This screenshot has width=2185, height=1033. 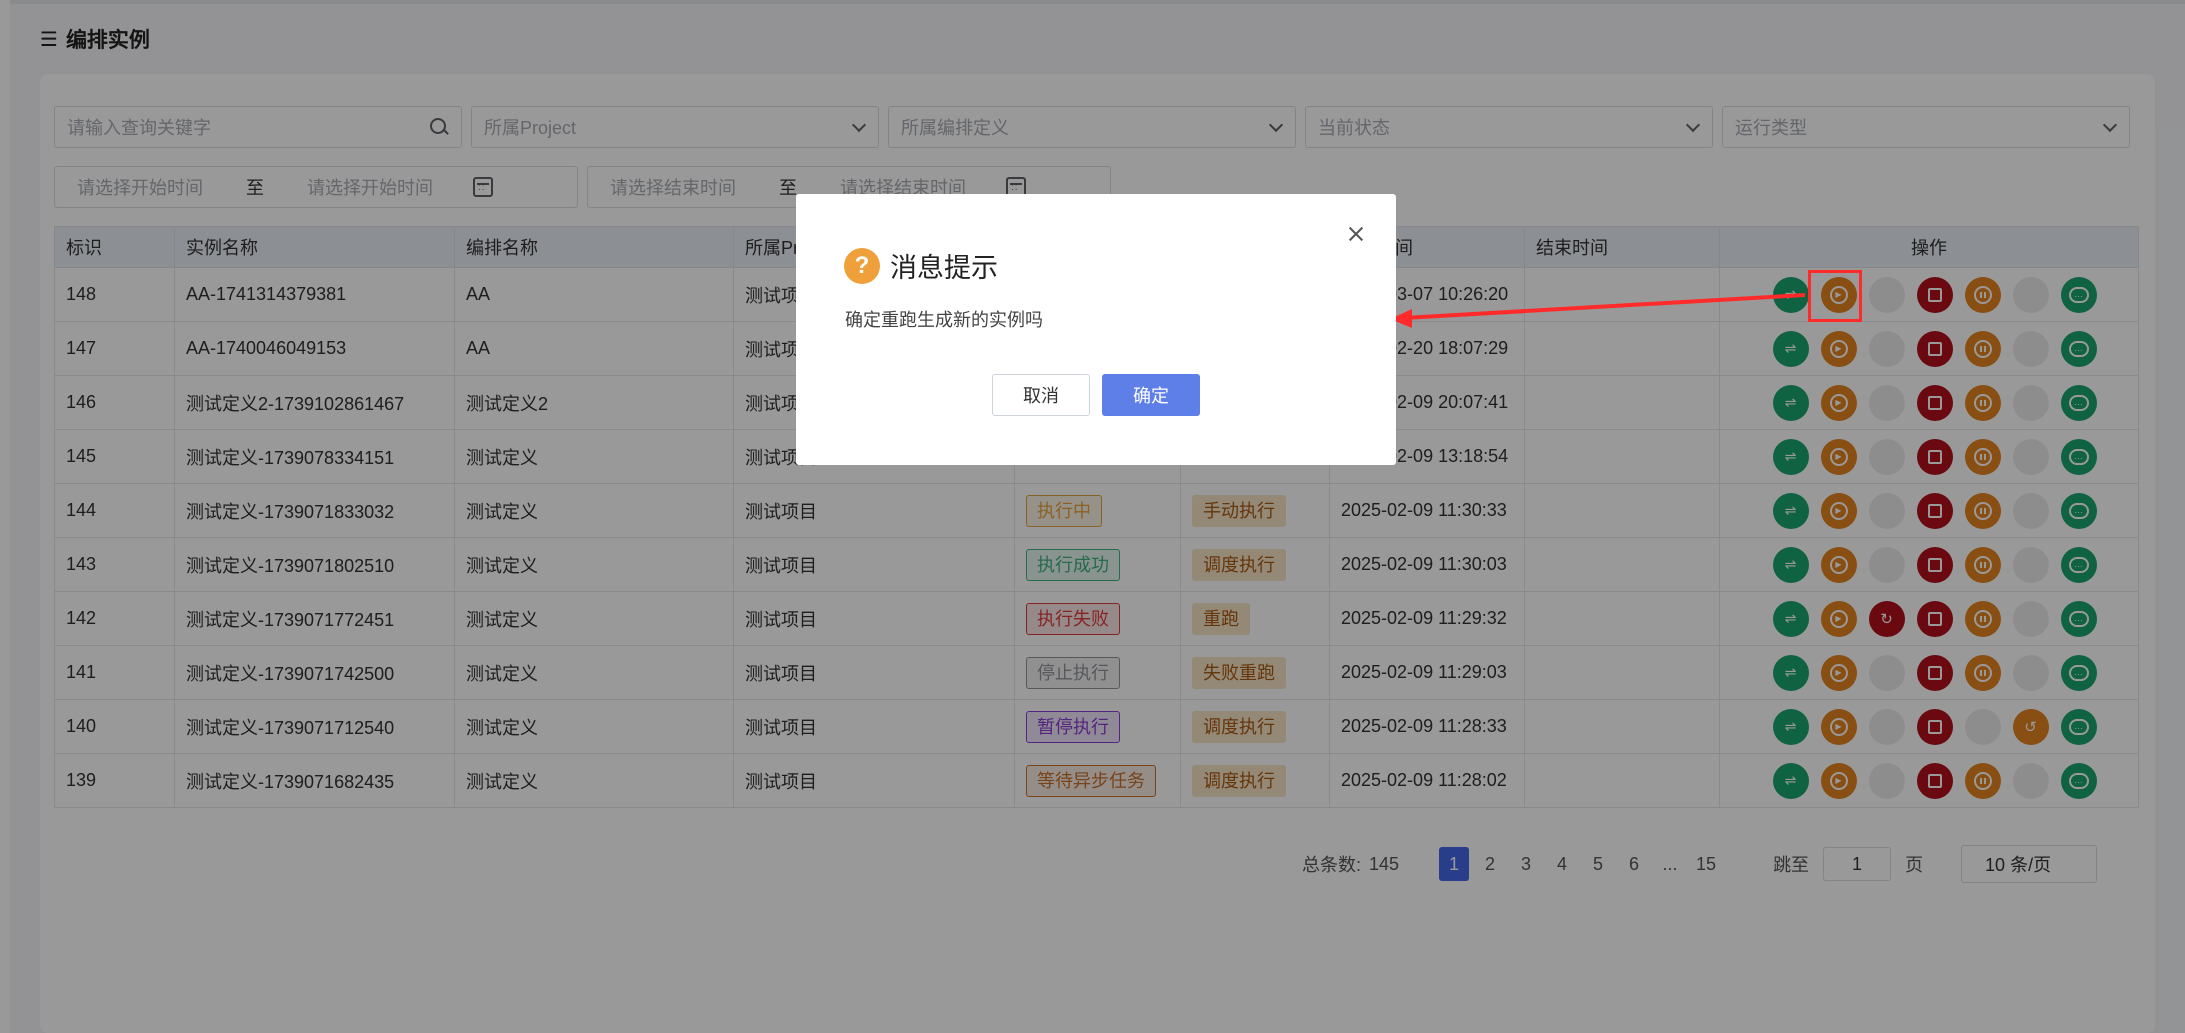 I want to click on close-icon, so click(x=1356, y=234).